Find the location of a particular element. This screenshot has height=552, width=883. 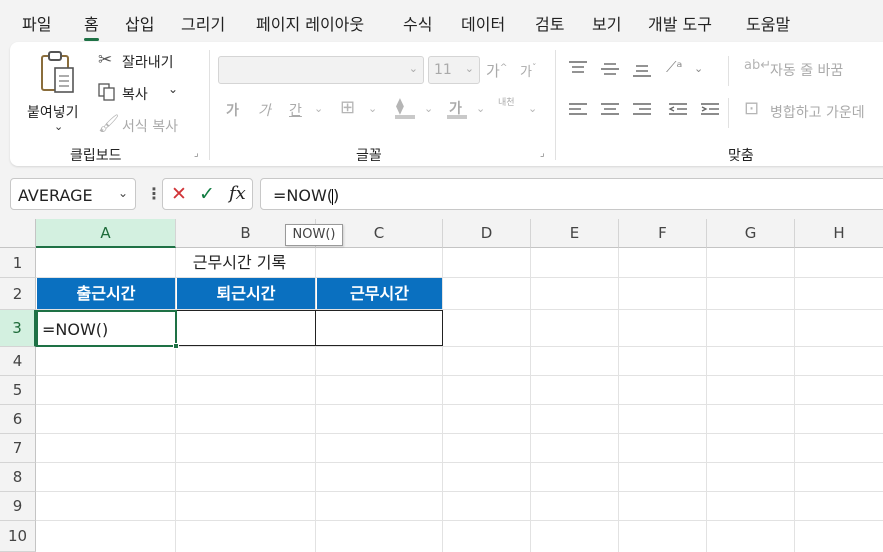

row-header-6: 6 is located at coordinates (18, 419).